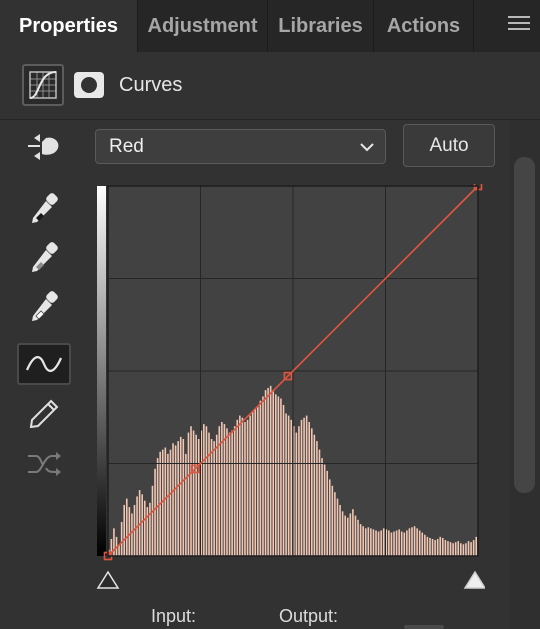  What do you see at coordinates (44, 259) in the screenshot?
I see `gray-point-eyedropper-icon` at bounding box center [44, 259].